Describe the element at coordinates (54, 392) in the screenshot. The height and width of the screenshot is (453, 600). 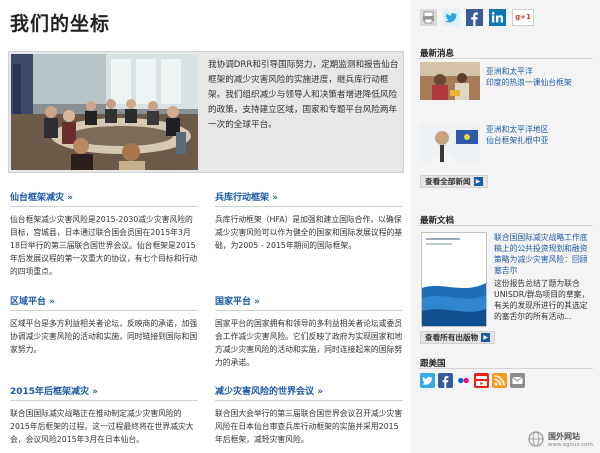
I see `section-title-post2015: 2015年后框架减灾 »` at that location.